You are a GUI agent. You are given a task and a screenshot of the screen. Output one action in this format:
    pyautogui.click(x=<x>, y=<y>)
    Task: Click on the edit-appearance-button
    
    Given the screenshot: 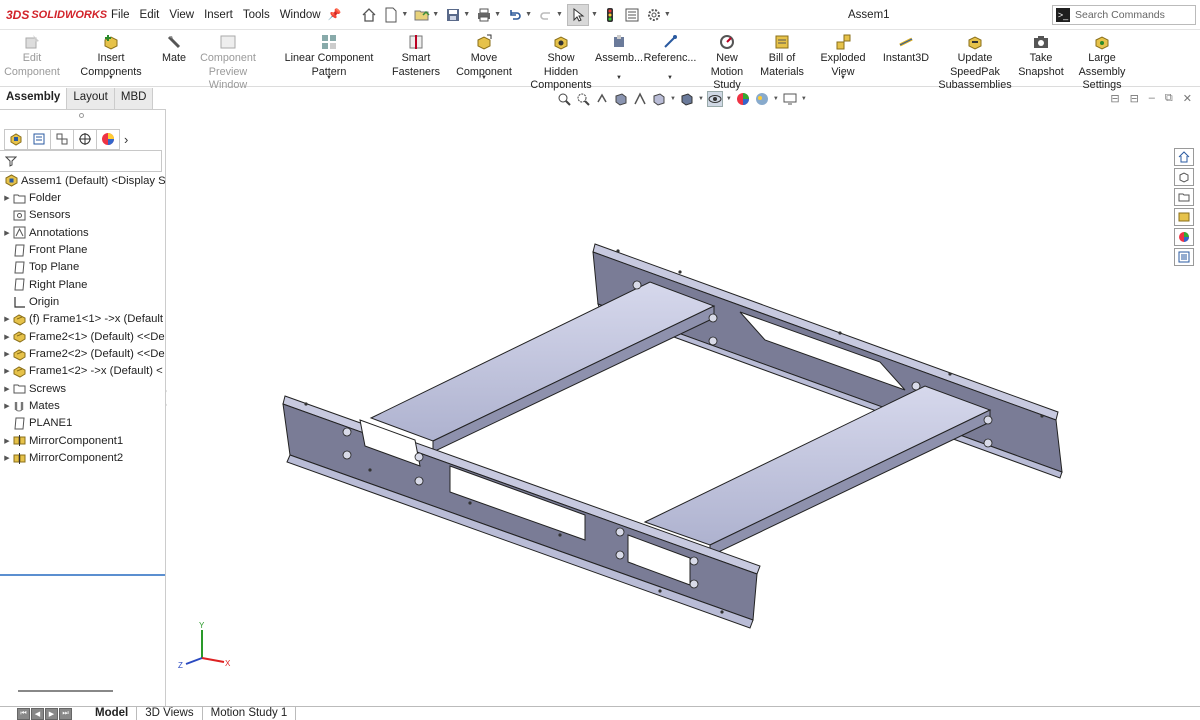 What is the action you would take?
    pyautogui.click(x=743, y=99)
    